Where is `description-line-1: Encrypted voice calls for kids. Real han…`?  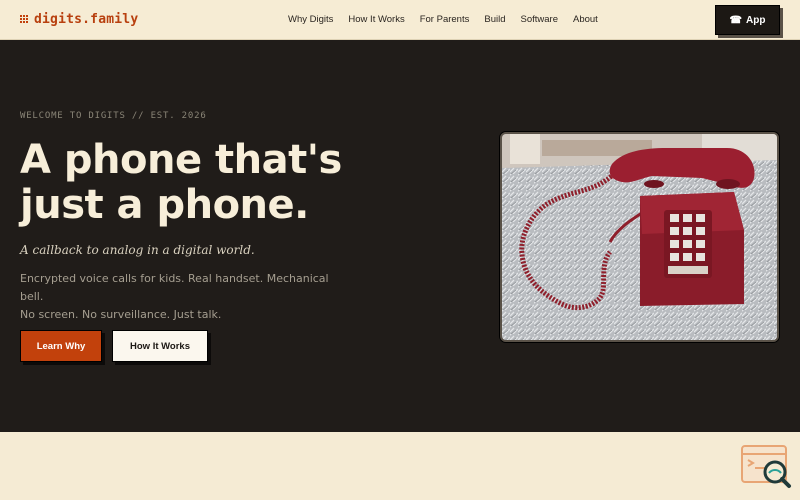 description-line-1: Encrypted voice calls for kids. Real han… is located at coordinates (174, 287).